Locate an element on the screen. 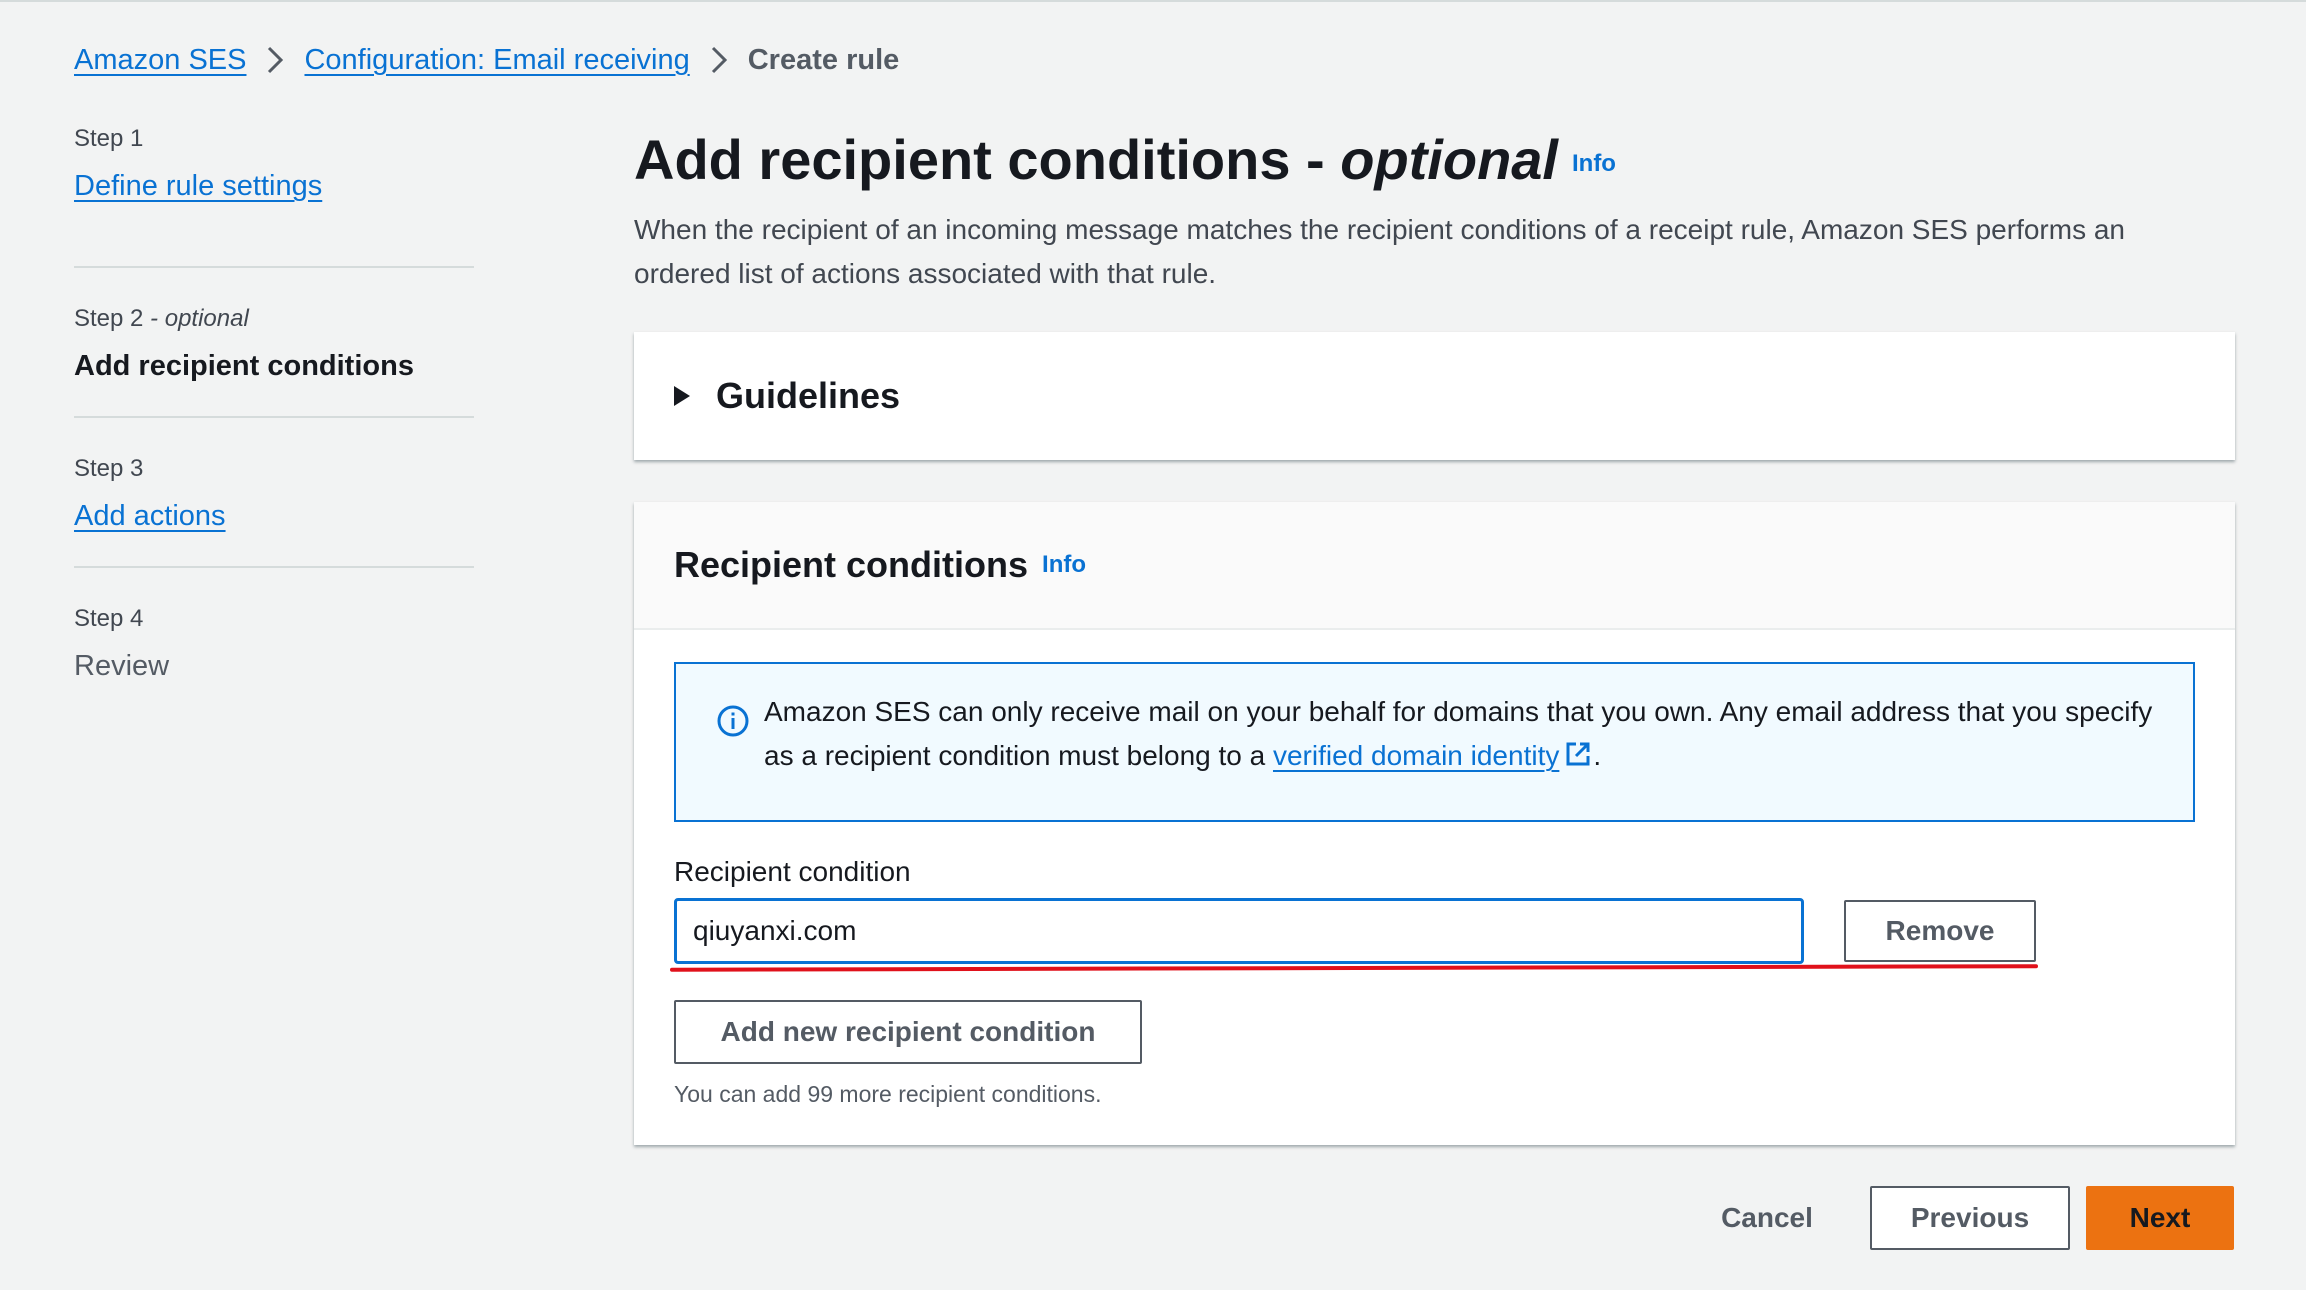  step-link-define-rule-settings: Define rule settings is located at coordinates (198, 186).